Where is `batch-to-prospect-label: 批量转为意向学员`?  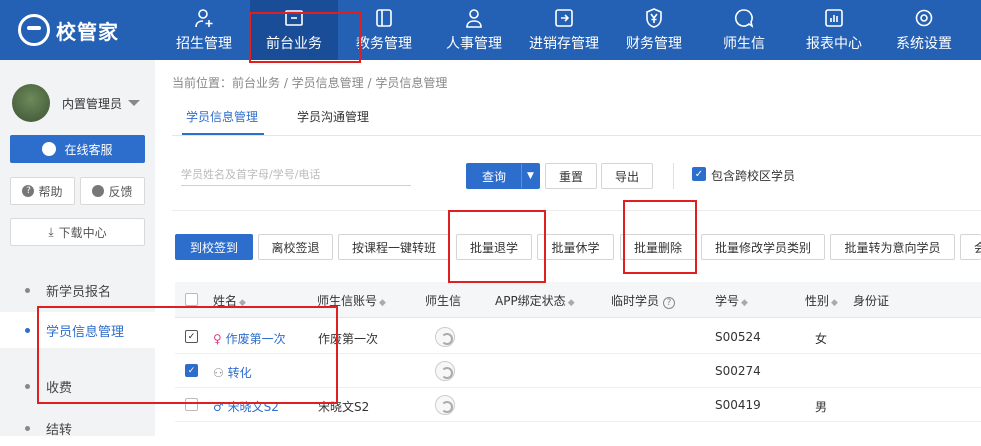
batch-to-prospect-label: 批量转为意向学员 is located at coordinates (892, 247).